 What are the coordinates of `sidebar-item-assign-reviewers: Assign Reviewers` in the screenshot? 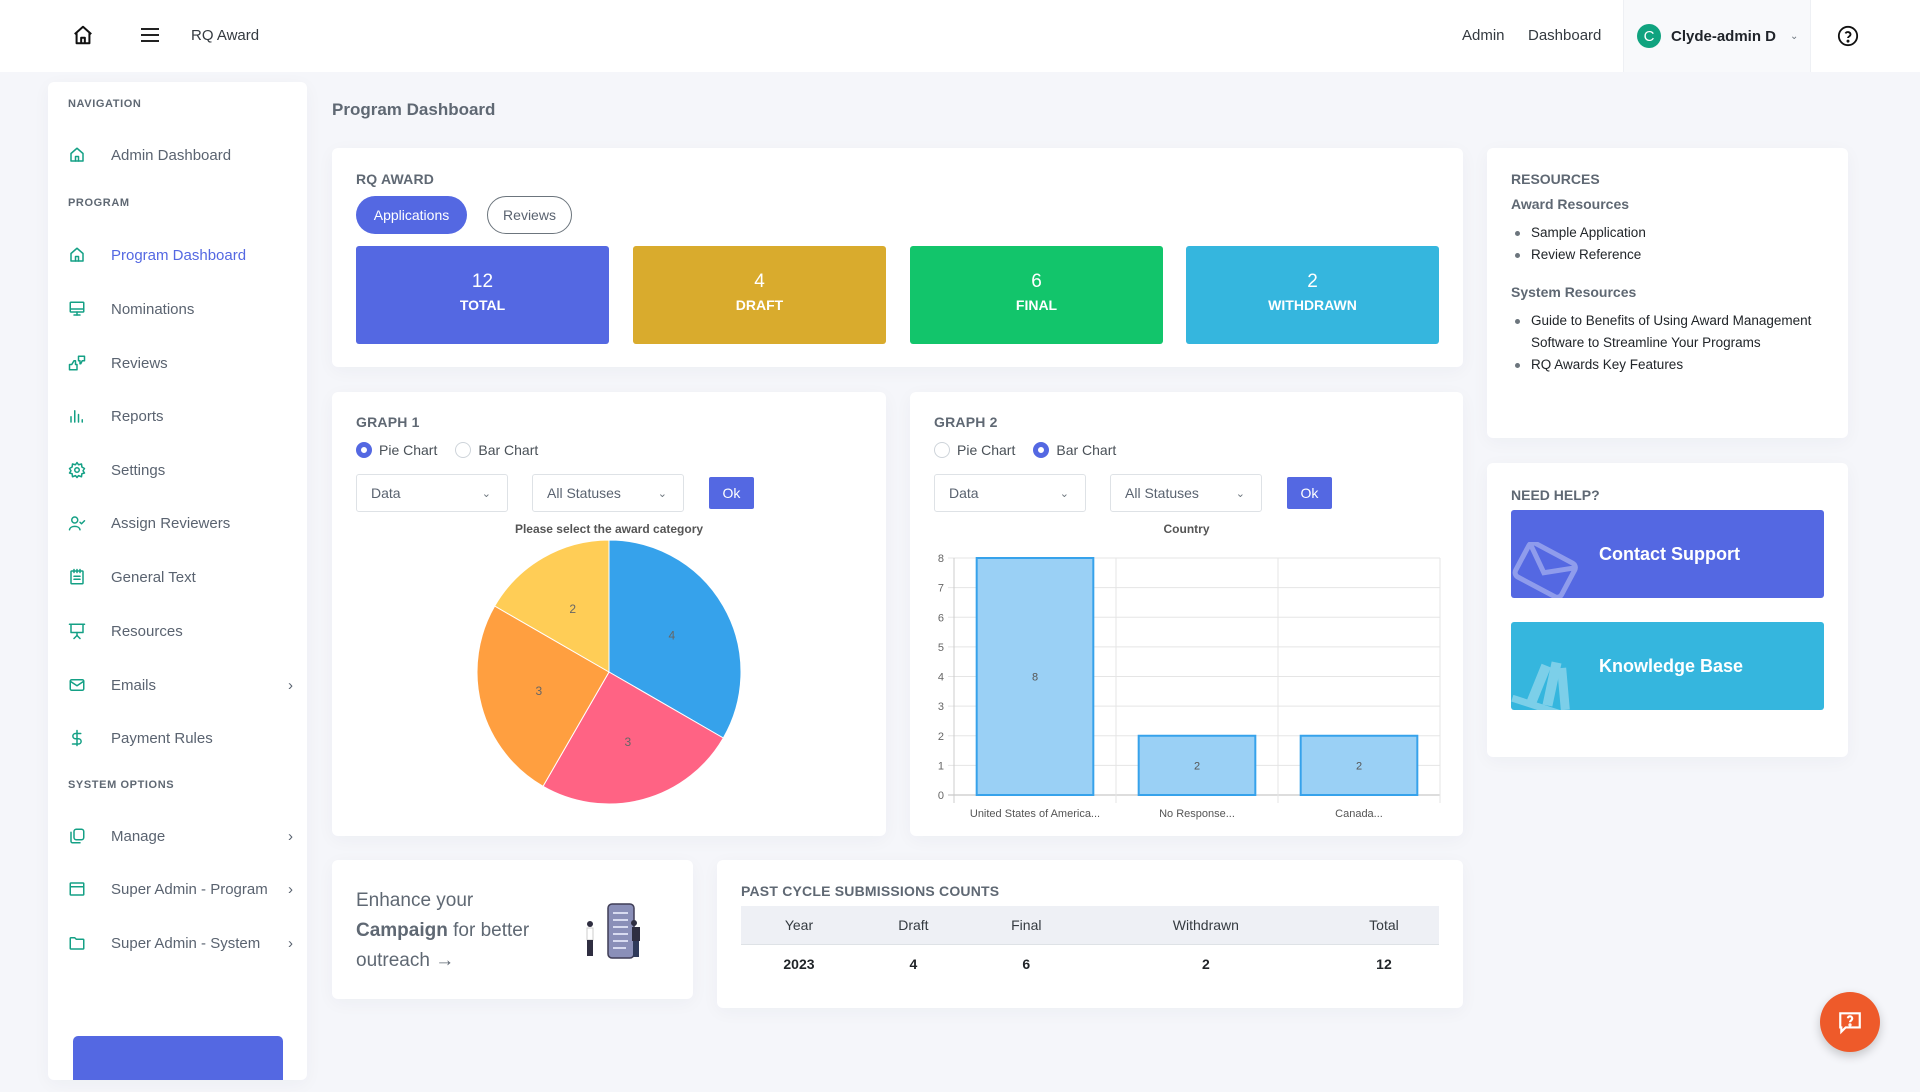 It's located at (180, 523).